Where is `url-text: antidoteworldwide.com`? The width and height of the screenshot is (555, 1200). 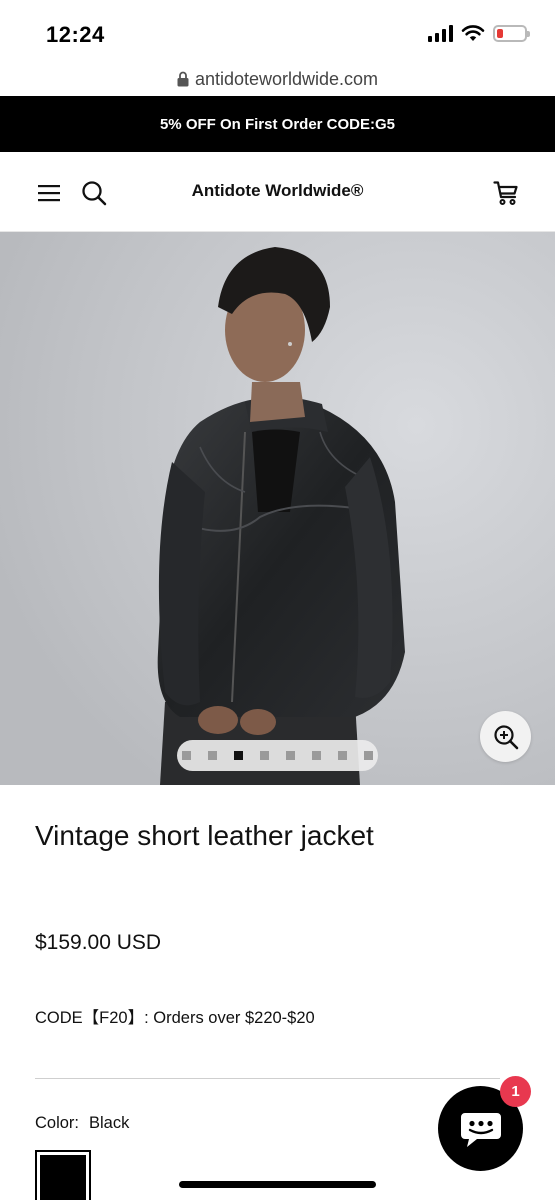 url-text: antidoteworldwide.com is located at coordinates (286, 78).